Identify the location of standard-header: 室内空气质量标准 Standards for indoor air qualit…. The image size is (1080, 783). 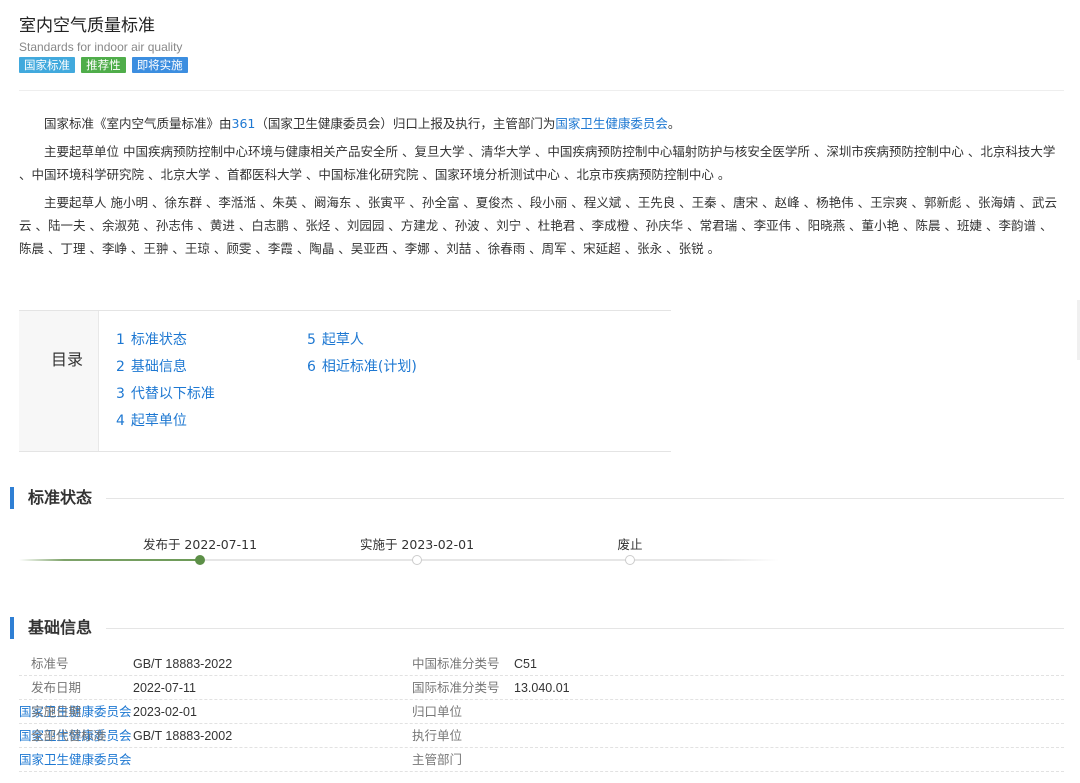
(541, 44).